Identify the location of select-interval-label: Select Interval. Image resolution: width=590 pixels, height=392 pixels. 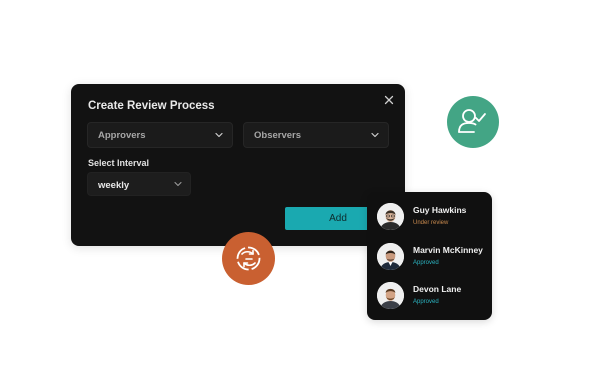
(119, 163).